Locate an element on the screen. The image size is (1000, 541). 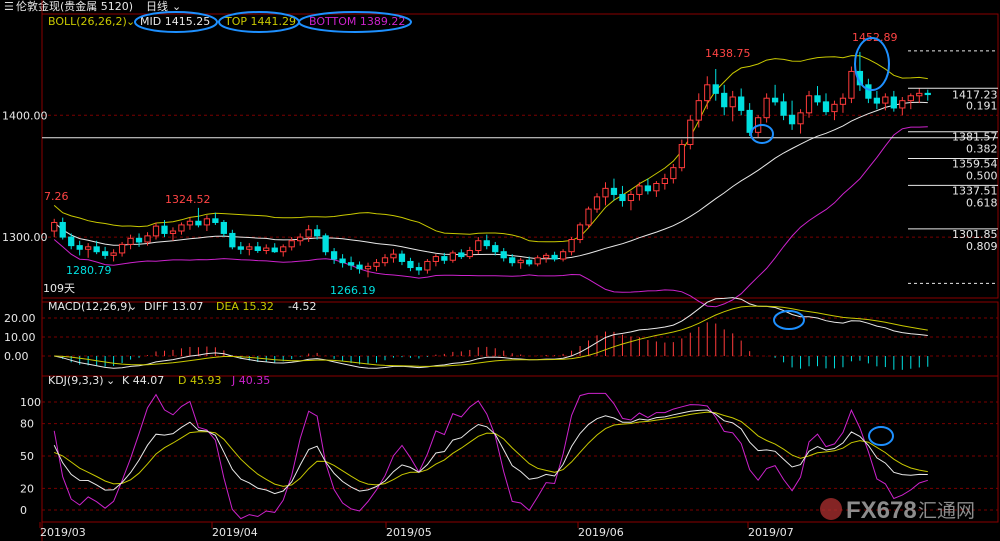
window-menu-icon: ☰ is located at coordinates (9, 6).